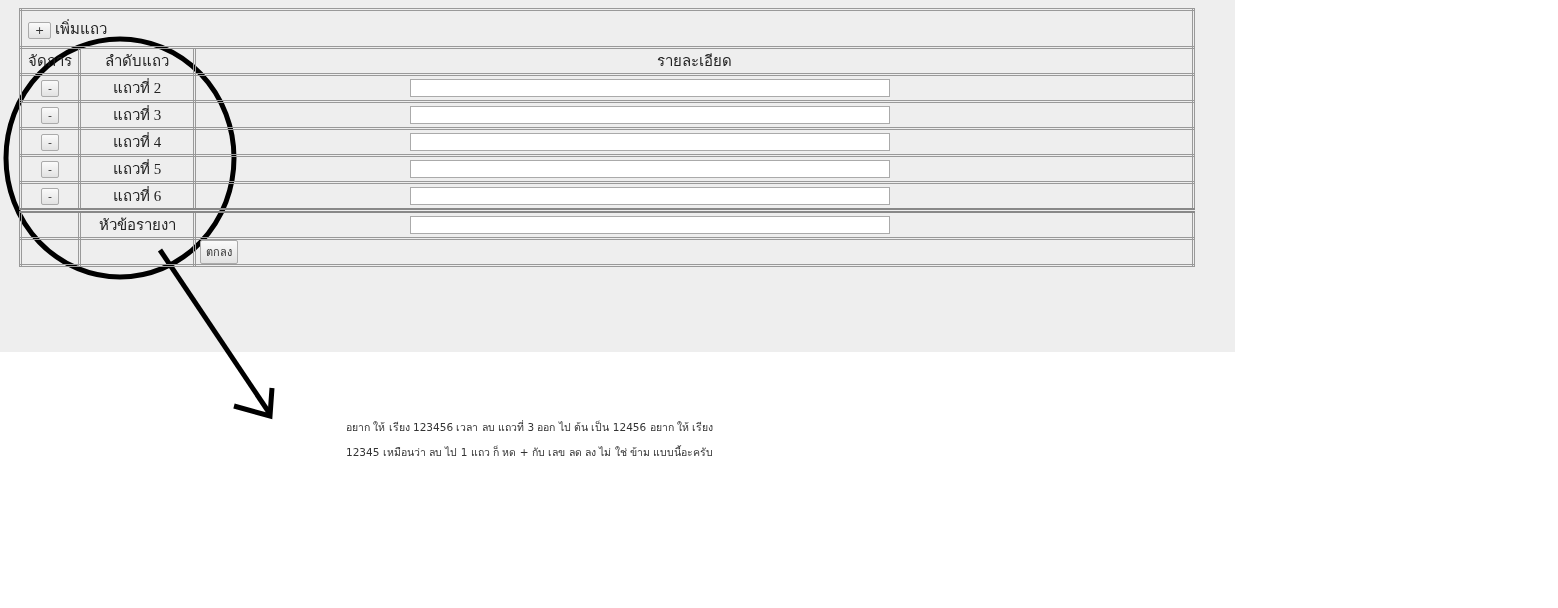 This screenshot has height=608, width=1558. What do you see at coordinates (650, 225) in the screenshot?
I see `title-field` at bounding box center [650, 225].